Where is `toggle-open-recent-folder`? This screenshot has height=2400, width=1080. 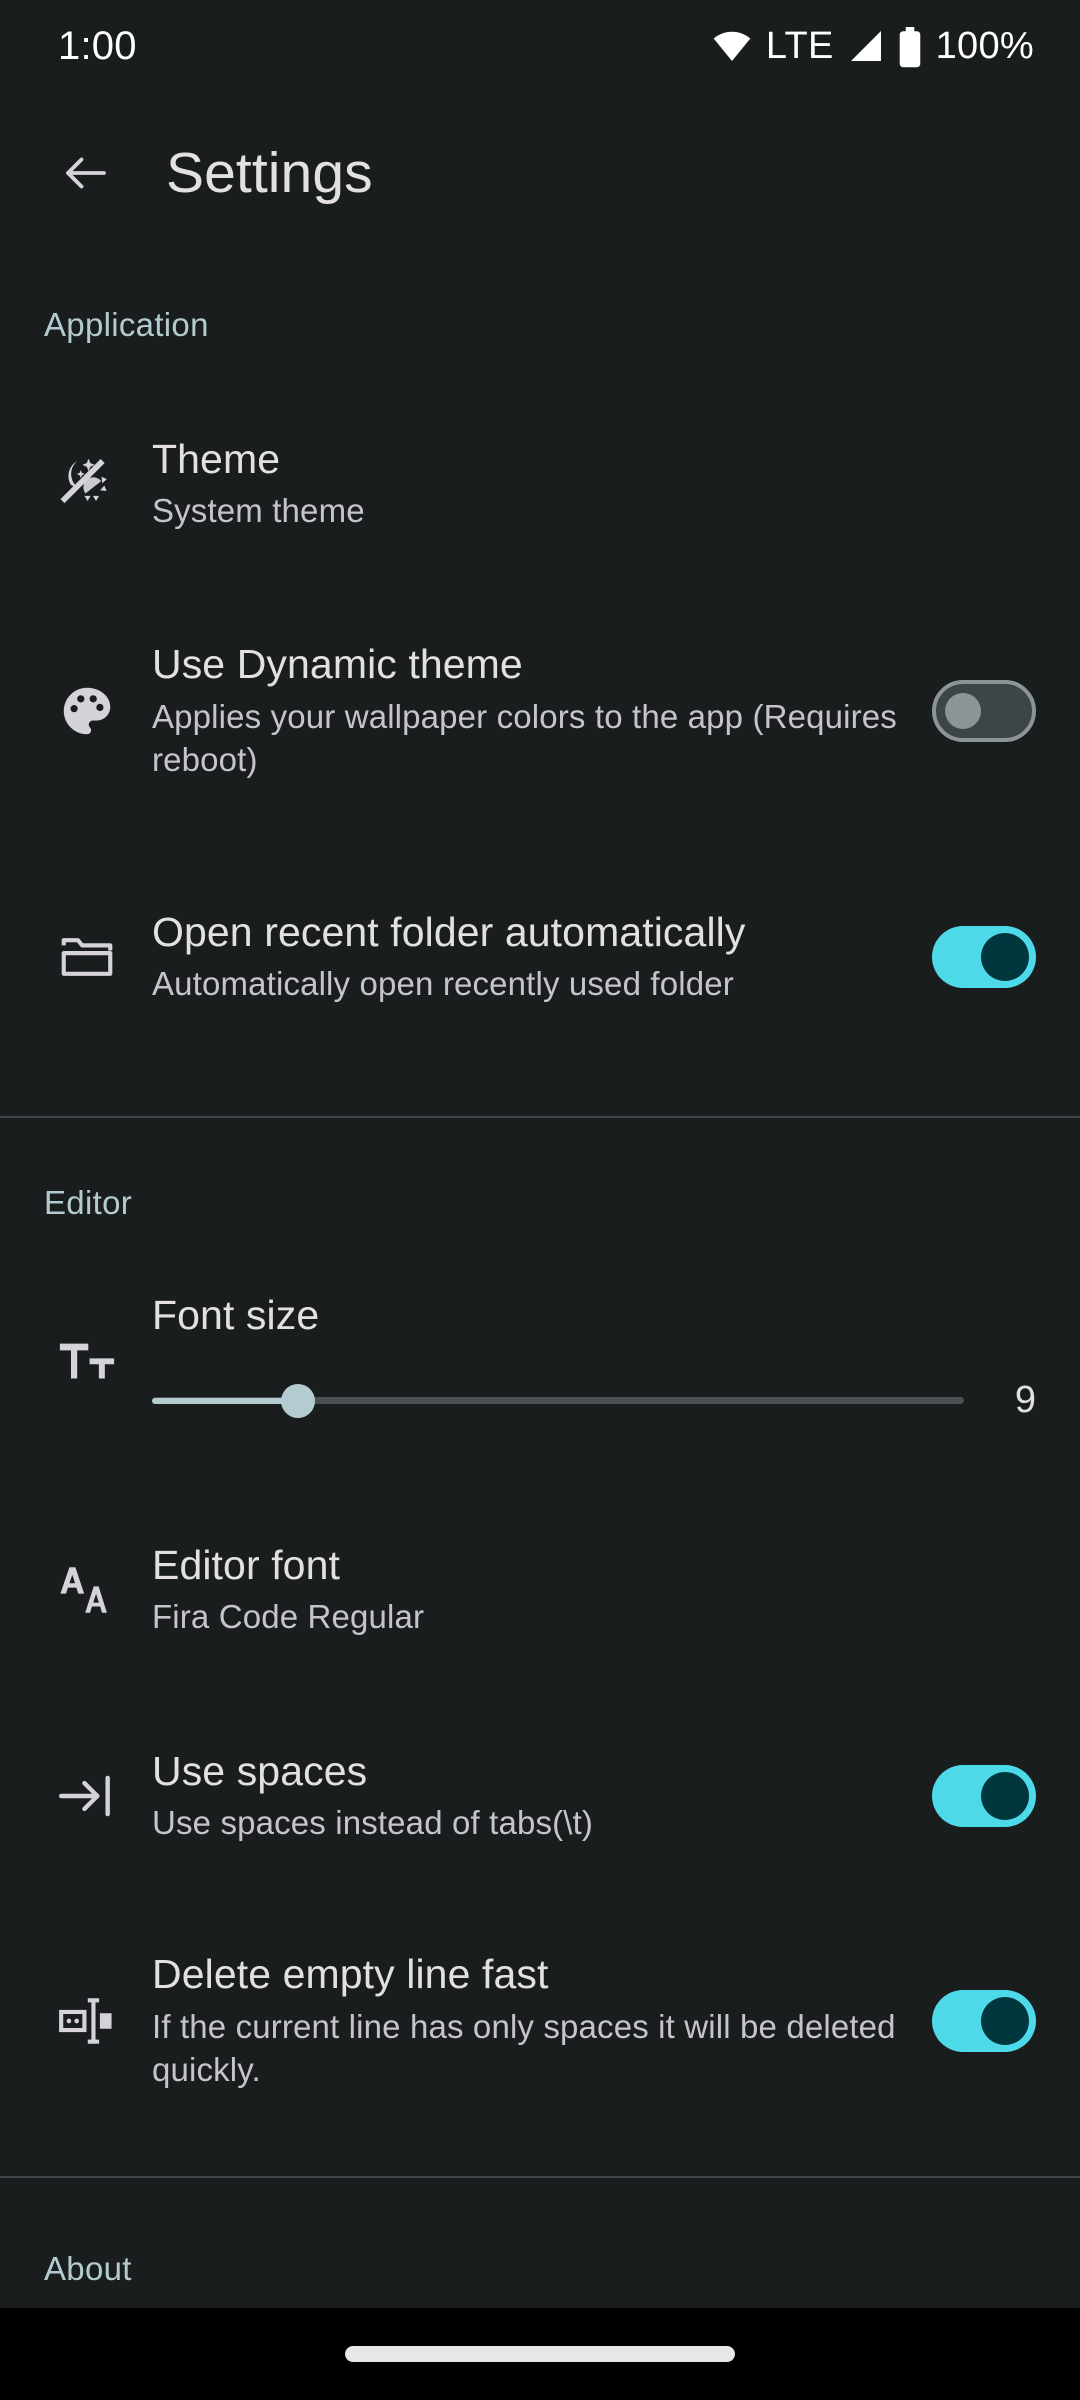
toggle-open-recent-folder is located at coordinates (984, 957).